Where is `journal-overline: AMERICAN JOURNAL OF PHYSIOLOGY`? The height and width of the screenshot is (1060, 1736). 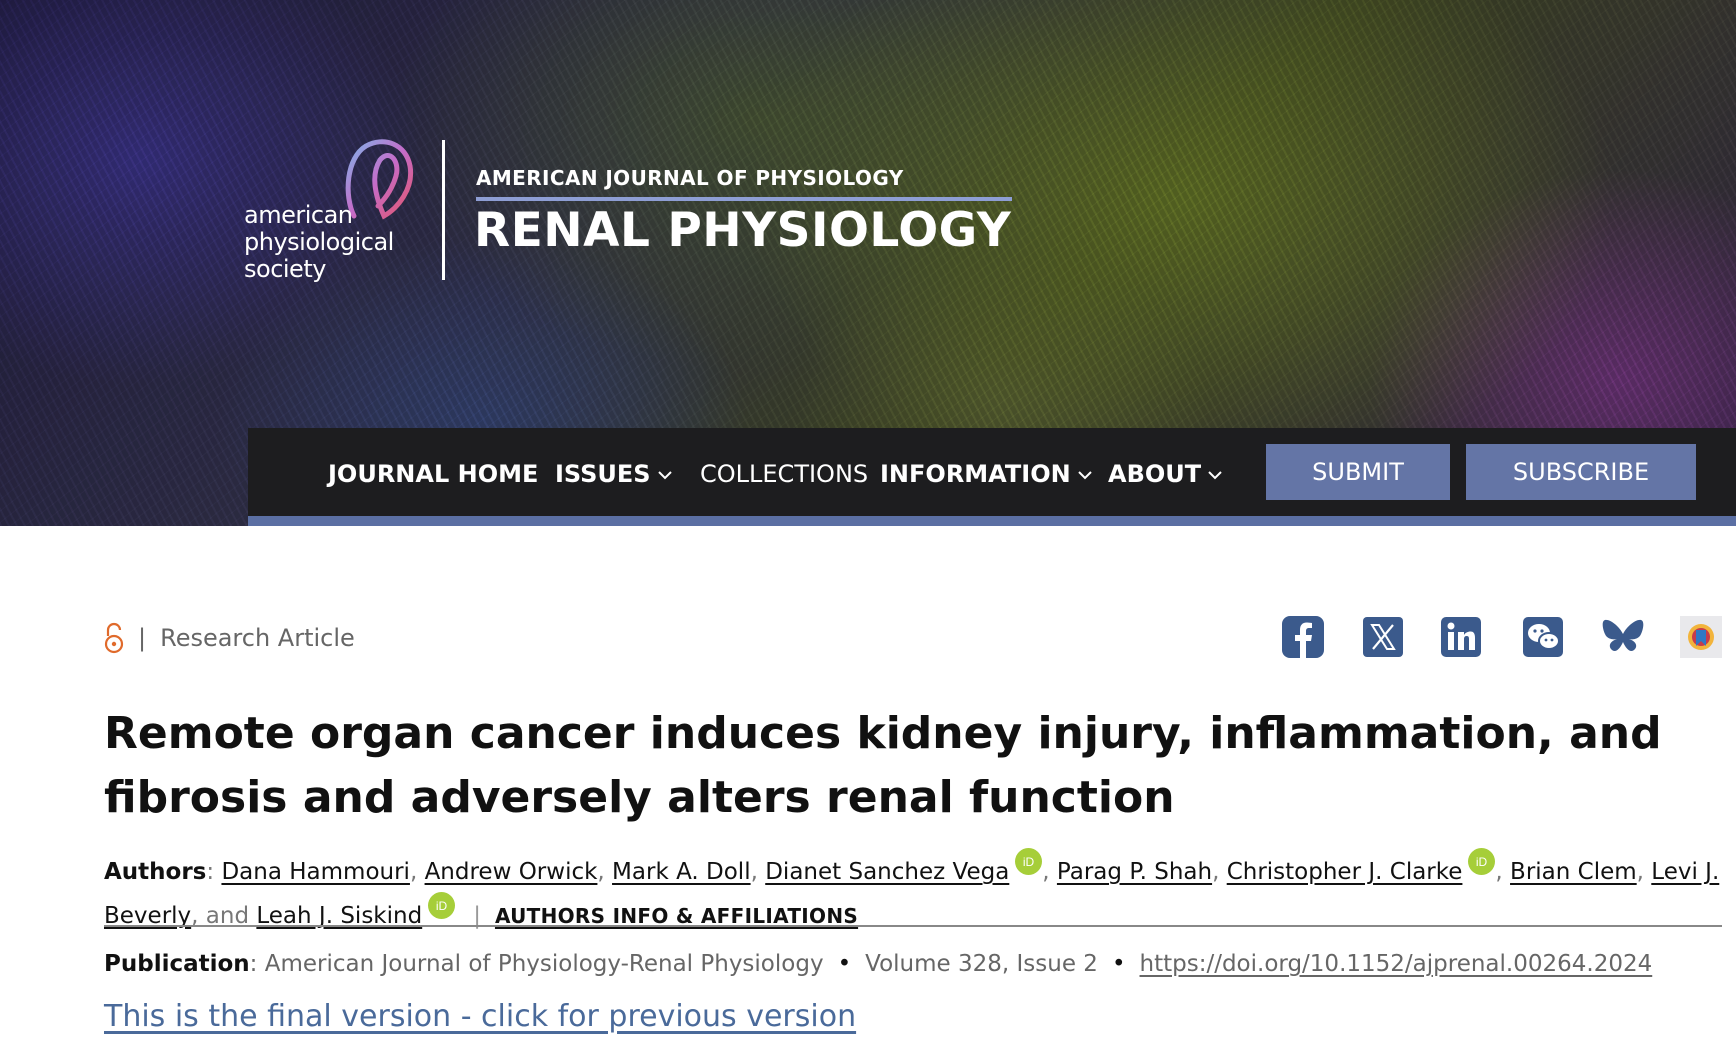
journal-overline: AMERICAN JOURNAL OF PHYSIOLOGY is located at coordinates (690, 178).